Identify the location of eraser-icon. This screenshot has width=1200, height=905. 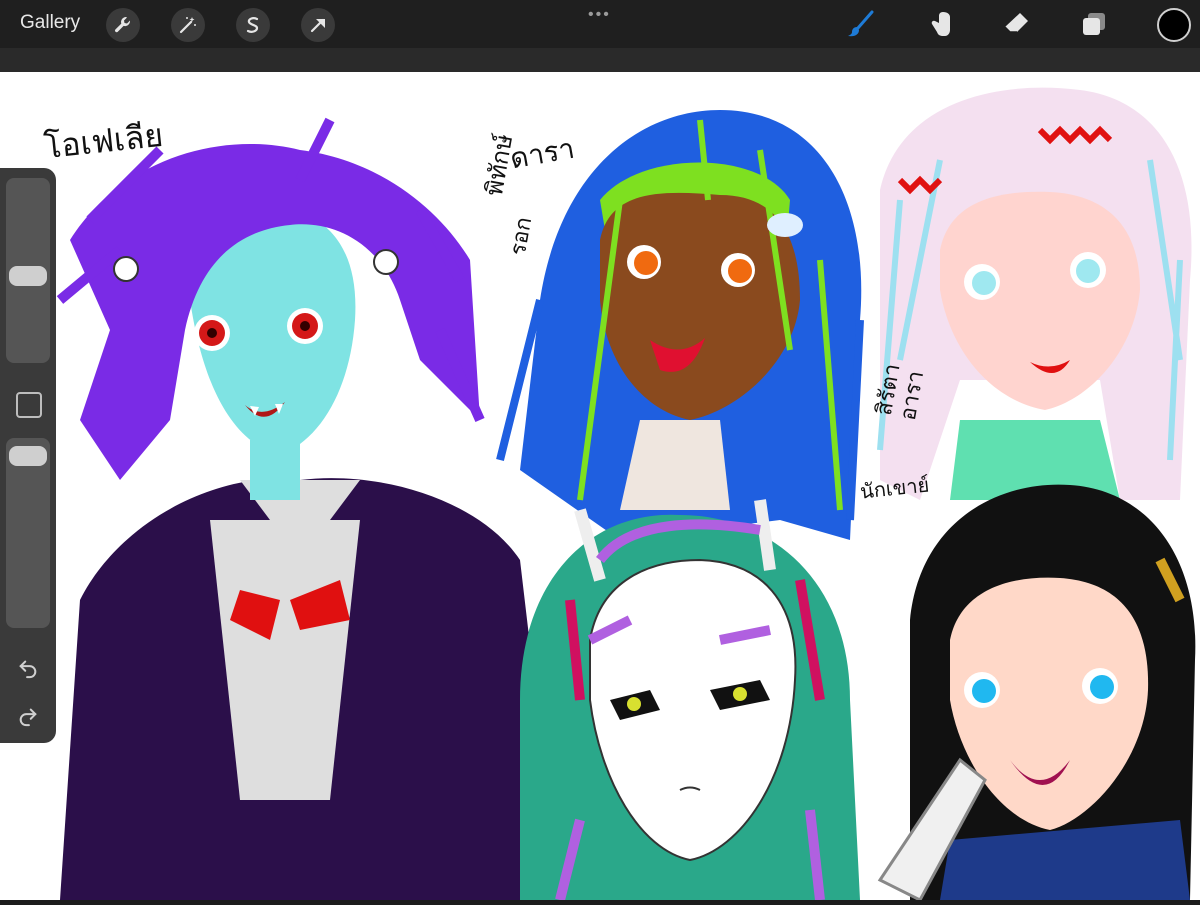
(1016, 24).